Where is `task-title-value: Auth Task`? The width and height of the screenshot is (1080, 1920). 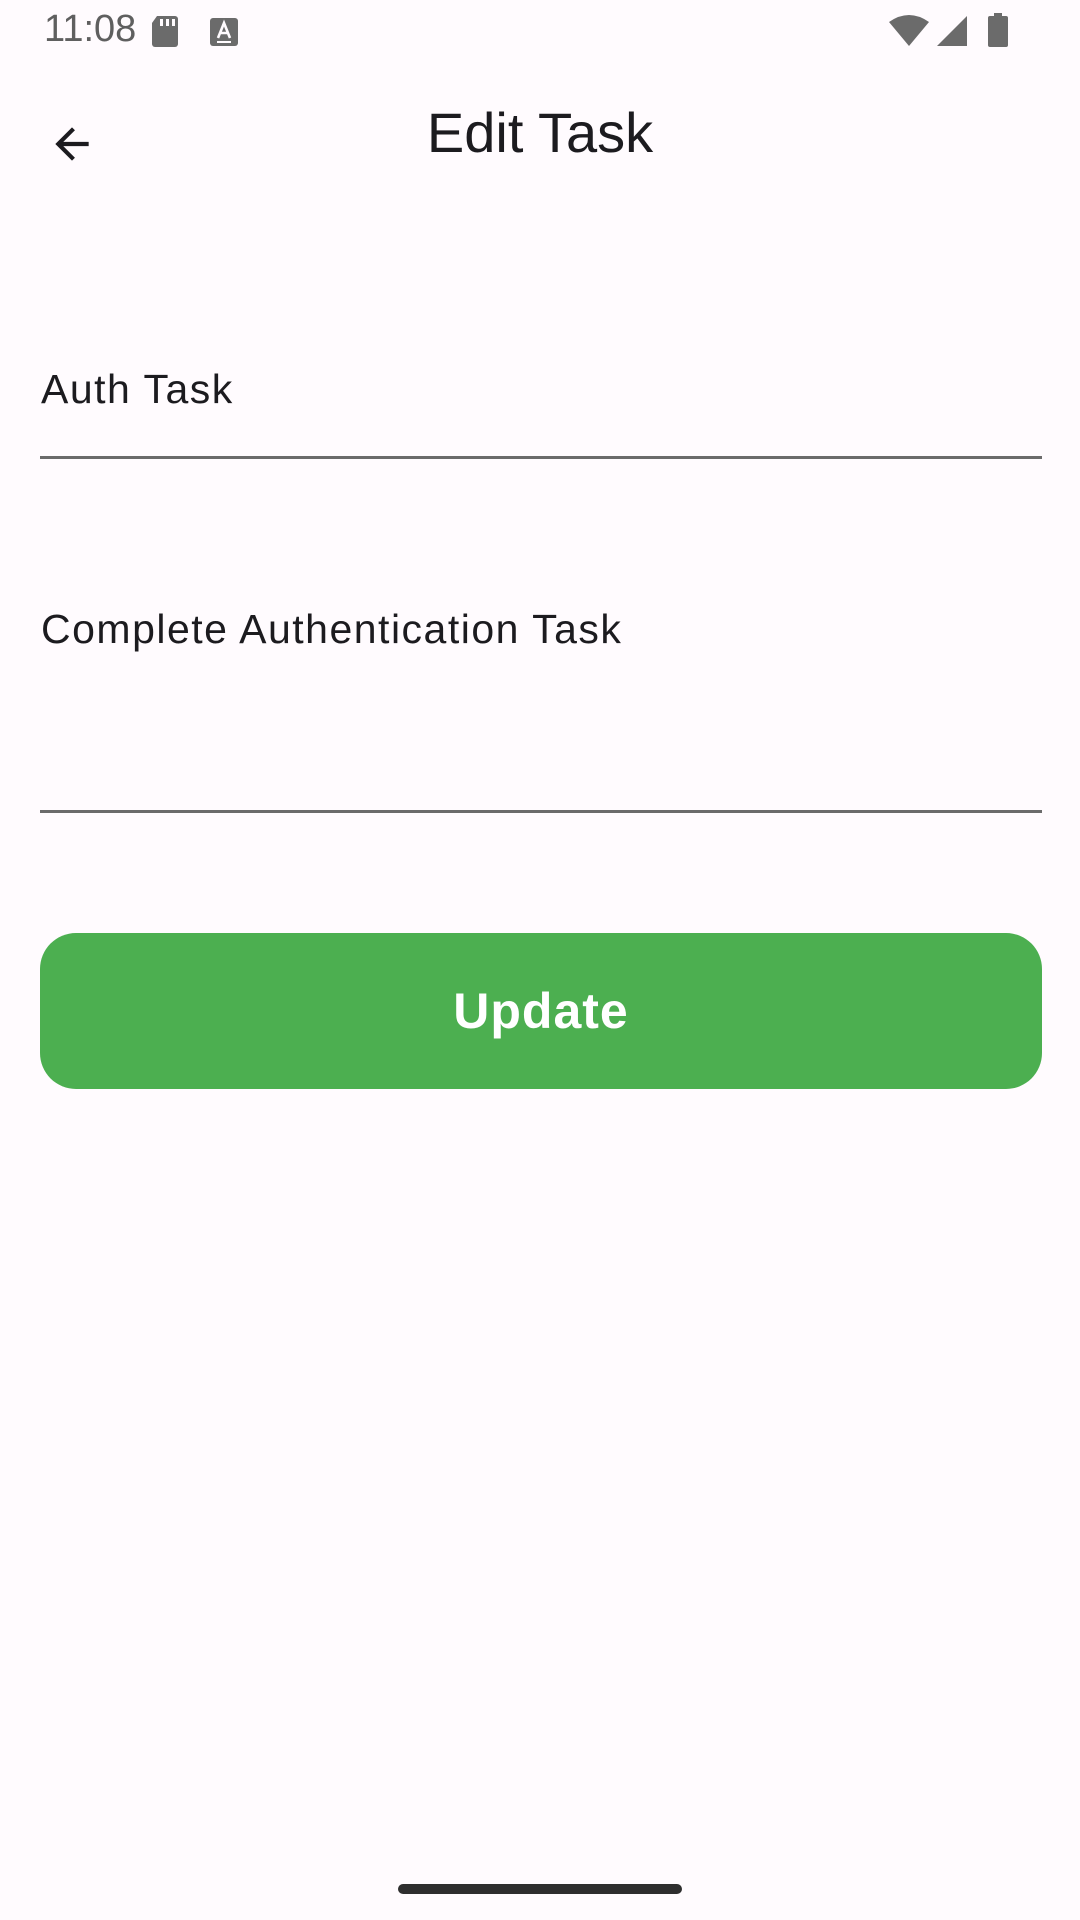 task-title-value: Auth Task is located at coordinates (137, 389).